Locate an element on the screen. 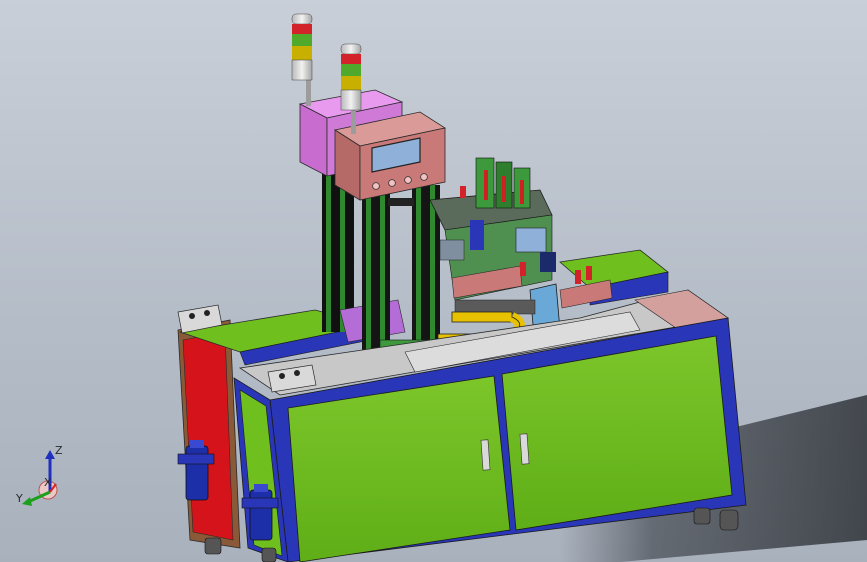 The width and height of the screenshot is (867, 562). left-side-body is located at coordinates (209, 434).